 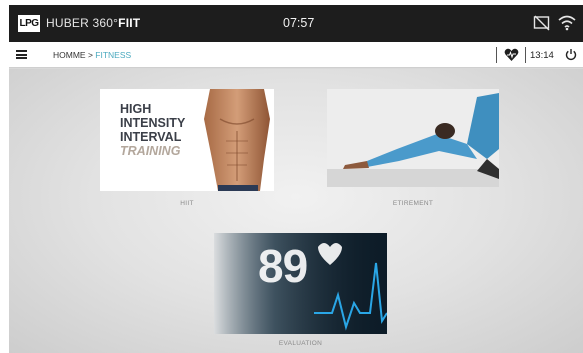 What do you see at coordinates (113, 55) in the screenshot?
I see `breadcrumb-current: FITNESS` at bounding box center [113, 55].